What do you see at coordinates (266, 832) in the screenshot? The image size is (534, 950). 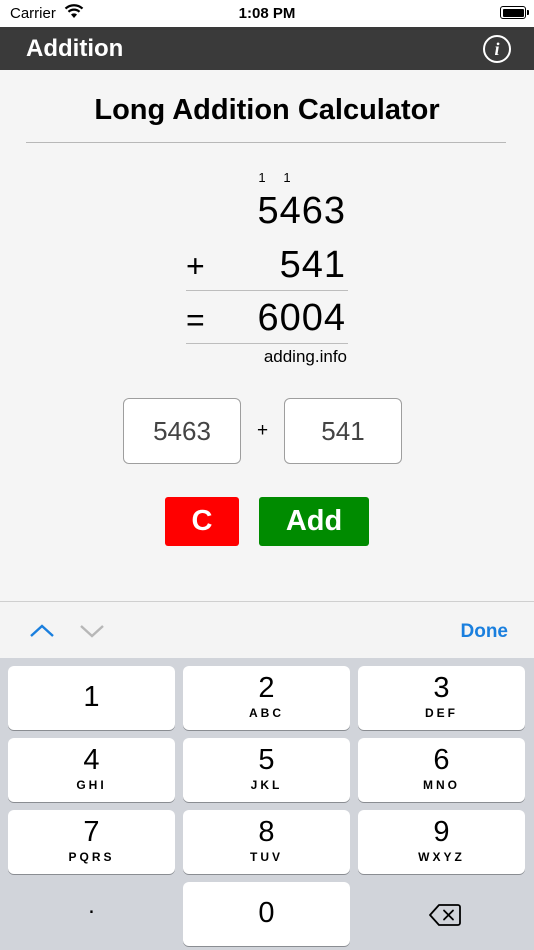 I see `key-digit: 8` at bounding box center [266, 832].